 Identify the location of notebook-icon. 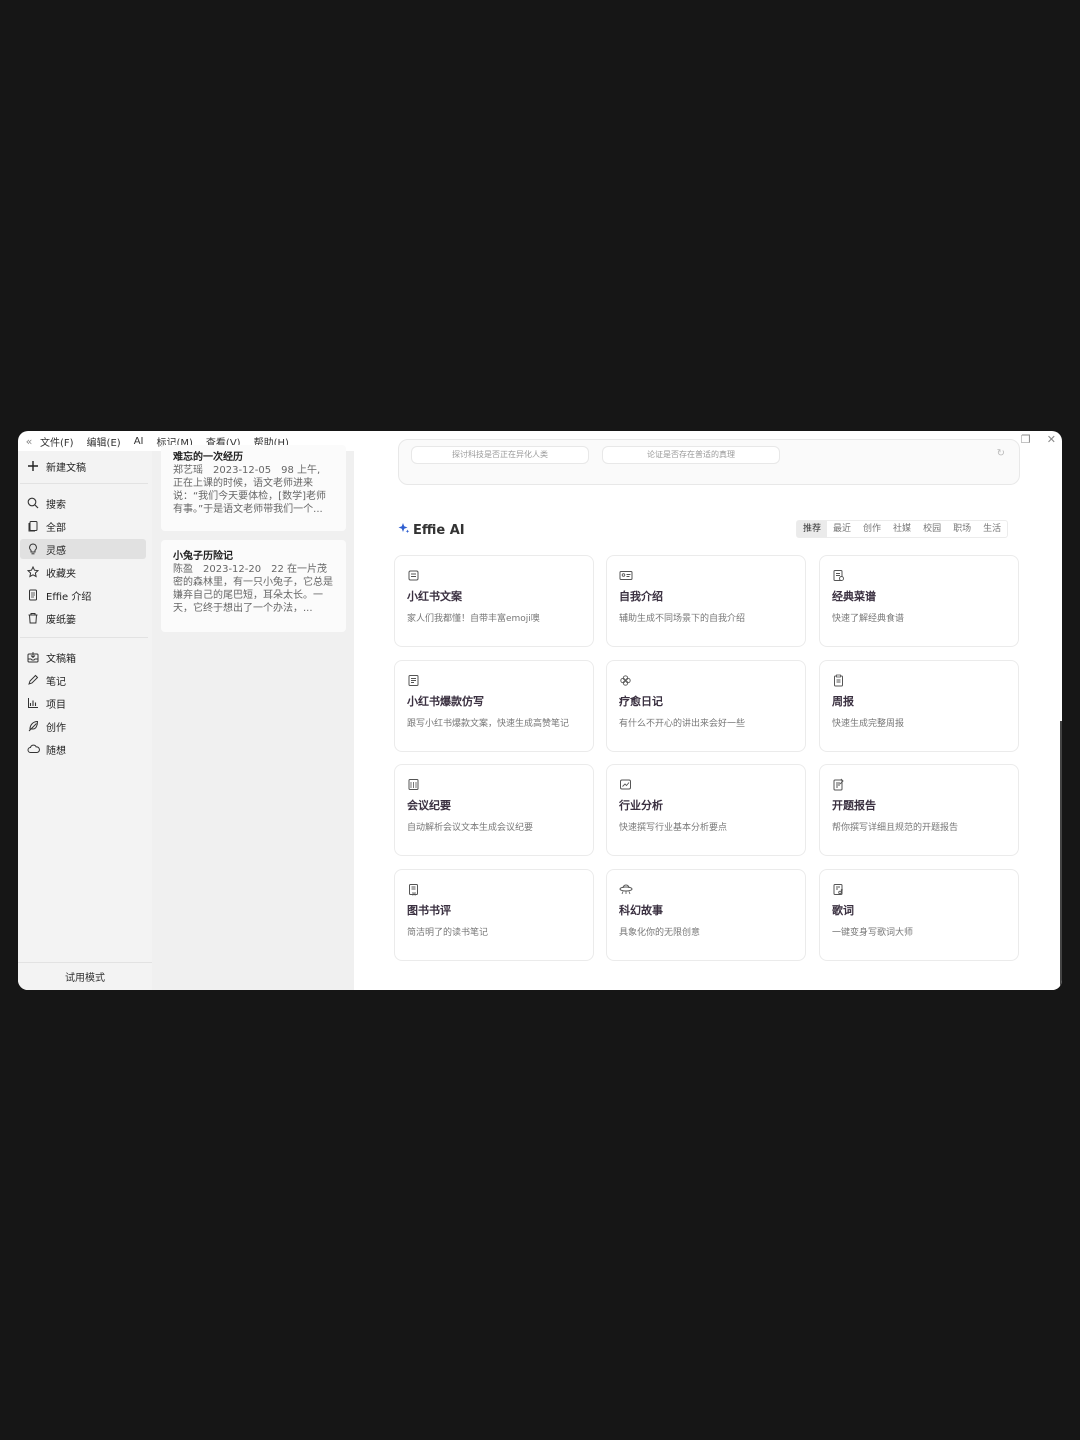
(494, 575).